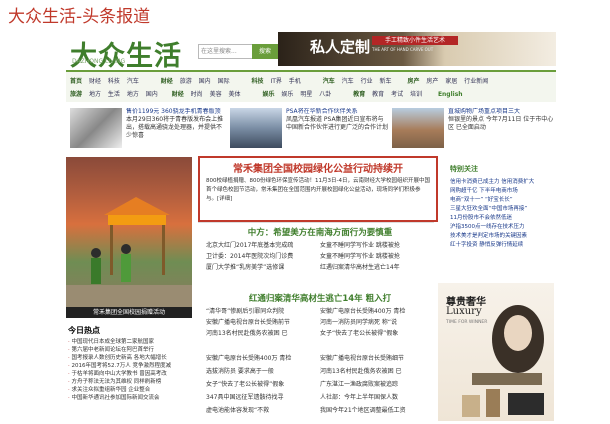 This screenshot has width=610, height=424. Describe the element at coordinates (260, 410) in the screenshot. I see `list-item: 虚电池能体容发现“不救` at that location.